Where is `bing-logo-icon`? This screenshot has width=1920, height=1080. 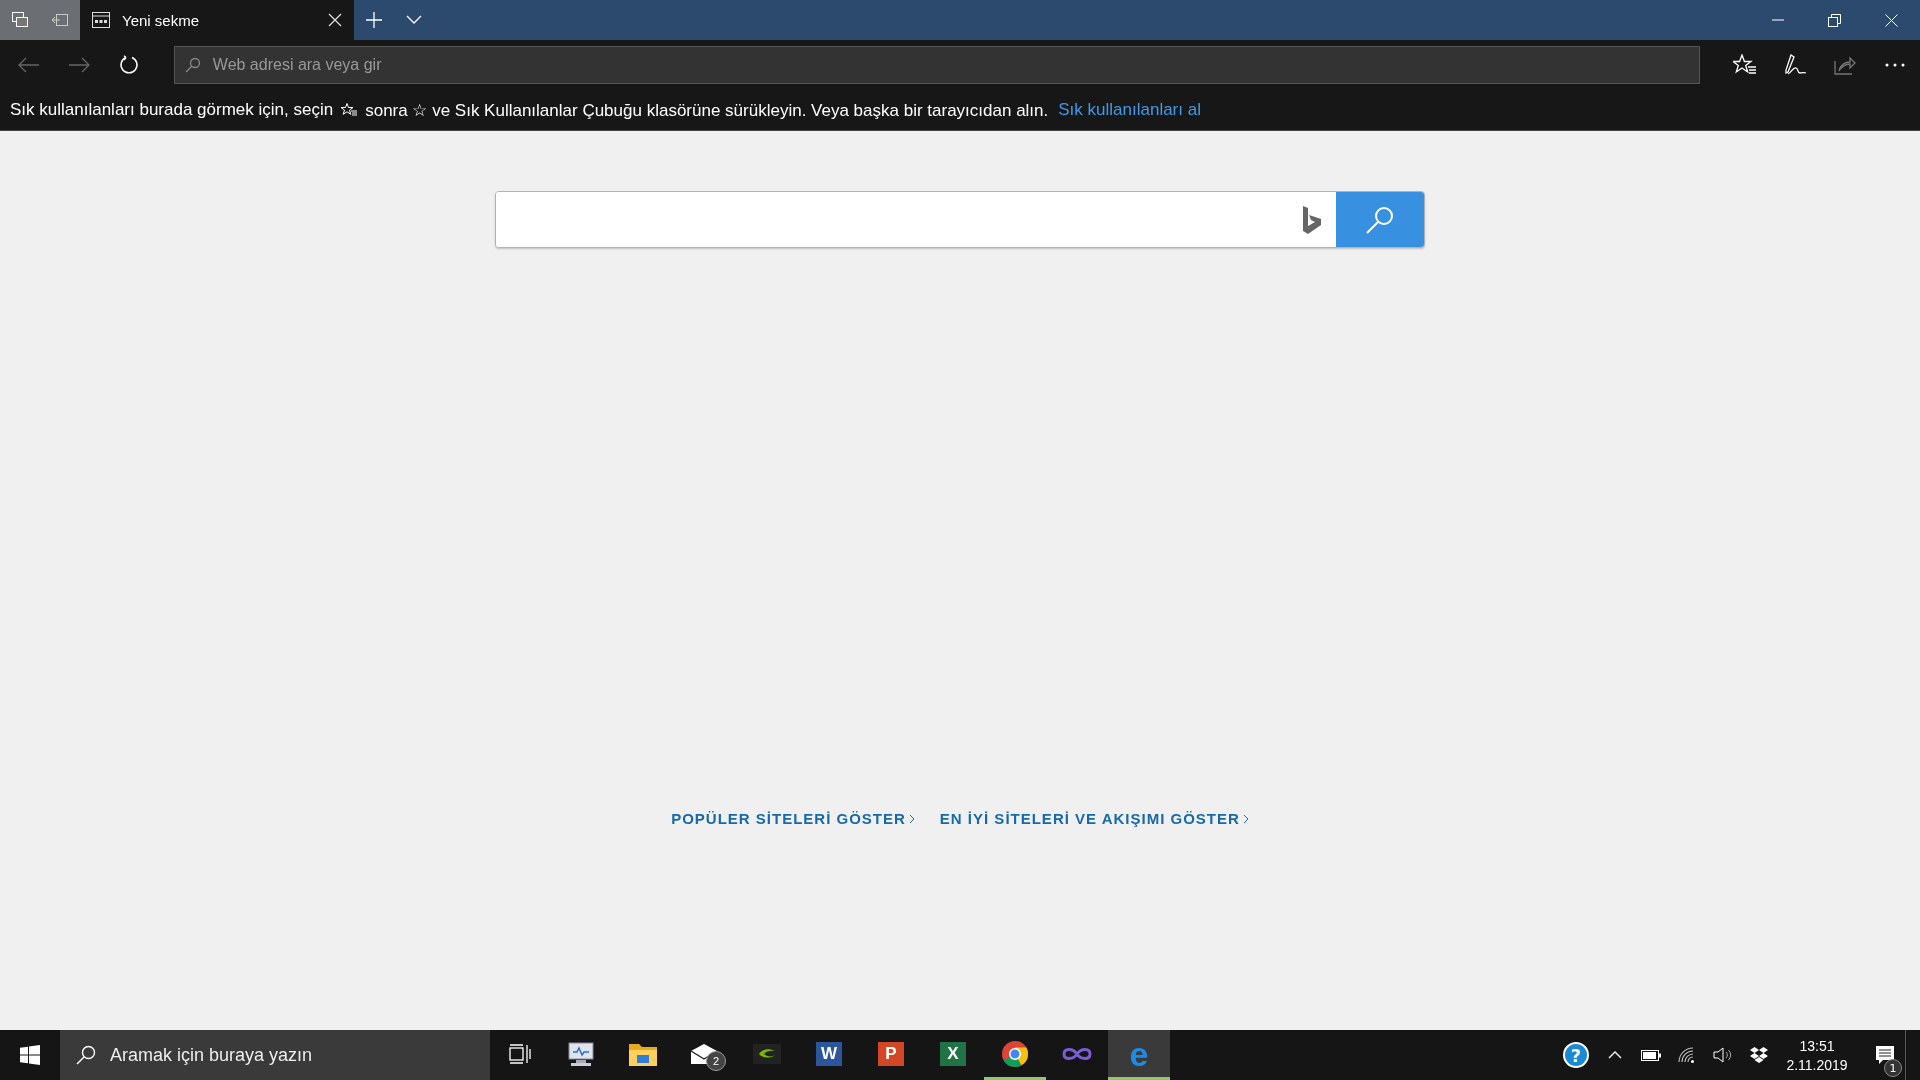 bing-logo-icon is located at coordinates (1312, 219).